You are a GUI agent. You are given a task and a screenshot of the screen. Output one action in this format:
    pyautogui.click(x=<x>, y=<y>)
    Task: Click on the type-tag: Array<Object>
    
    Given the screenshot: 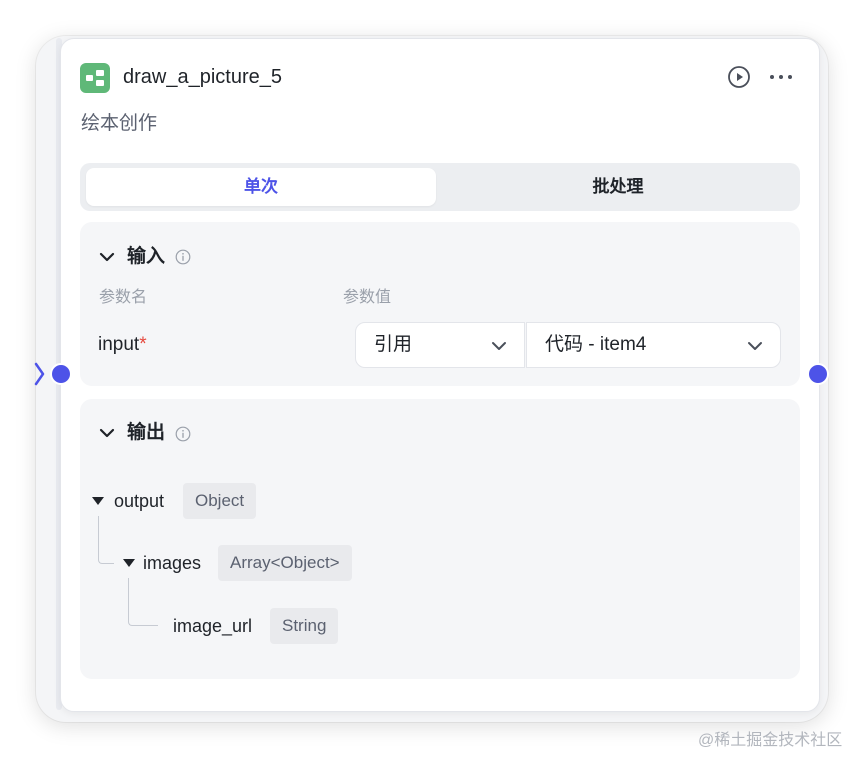 What is the action you would take?
    pyautogui.click(x=285, y=563)
    